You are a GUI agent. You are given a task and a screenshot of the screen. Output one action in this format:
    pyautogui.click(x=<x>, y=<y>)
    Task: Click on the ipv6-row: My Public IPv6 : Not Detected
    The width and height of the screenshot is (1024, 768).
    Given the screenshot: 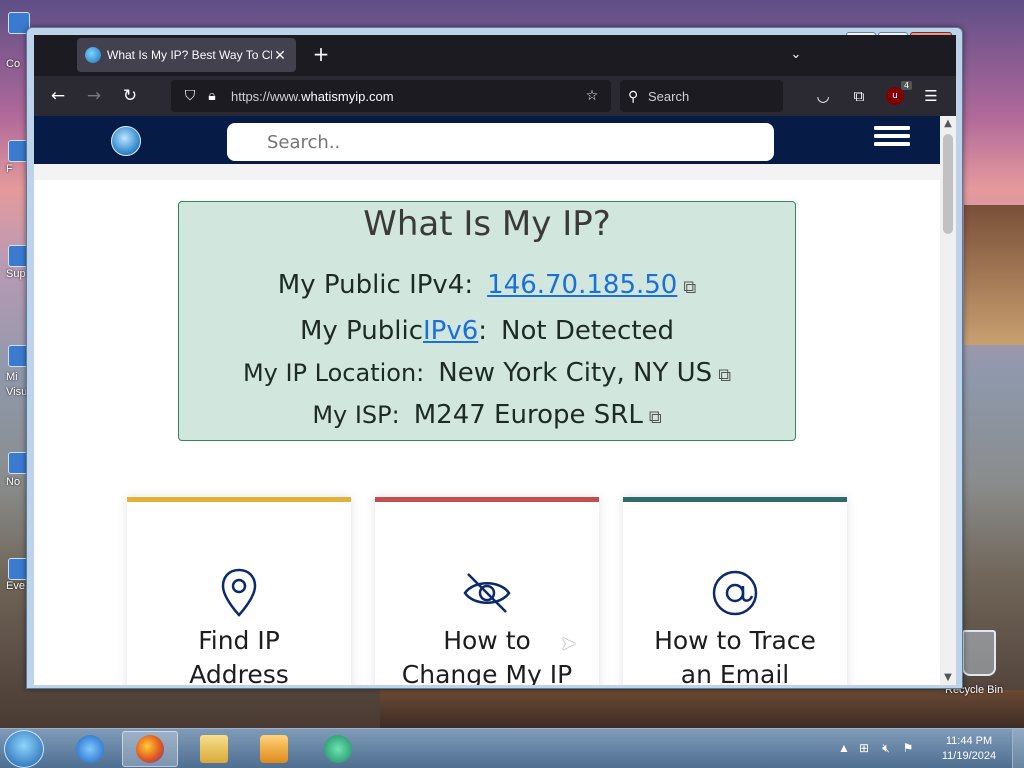 What is the action you would take?
    pyautogui.click(x=487, y=331)
    